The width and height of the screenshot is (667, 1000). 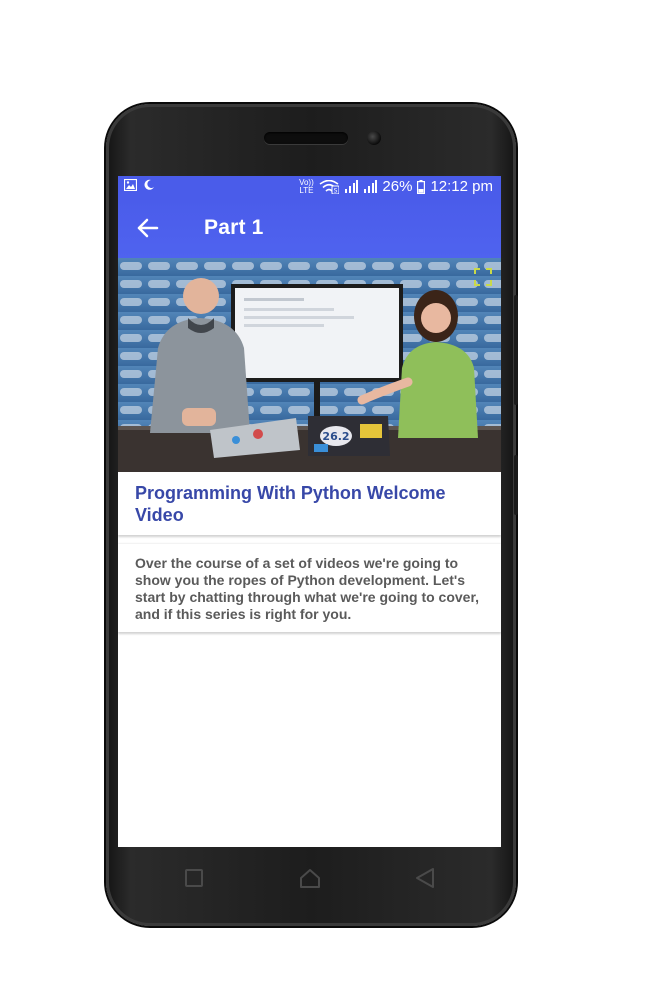 I want to click on volte-indicator: Vo)) LTE, so click(x=306, y=186).